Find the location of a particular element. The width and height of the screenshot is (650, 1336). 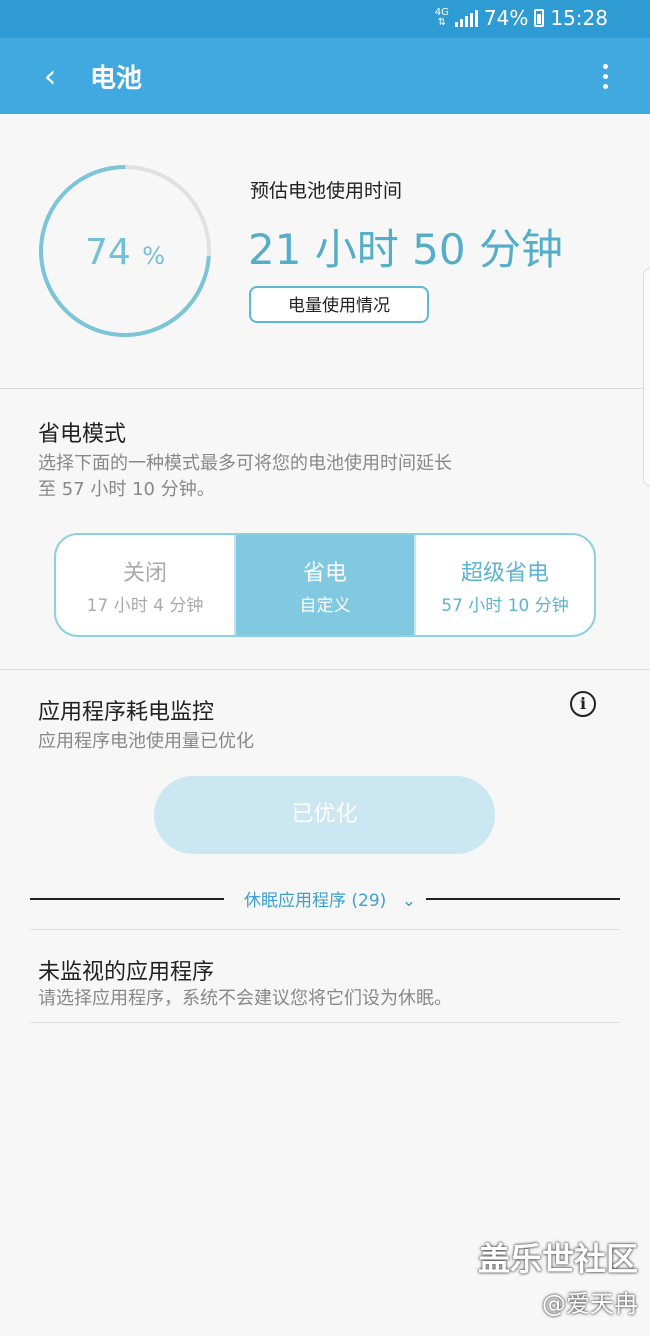

sleeping-apps-row: 休眠应用程序 (29) ⌄ is located at coordinates (325, 899).